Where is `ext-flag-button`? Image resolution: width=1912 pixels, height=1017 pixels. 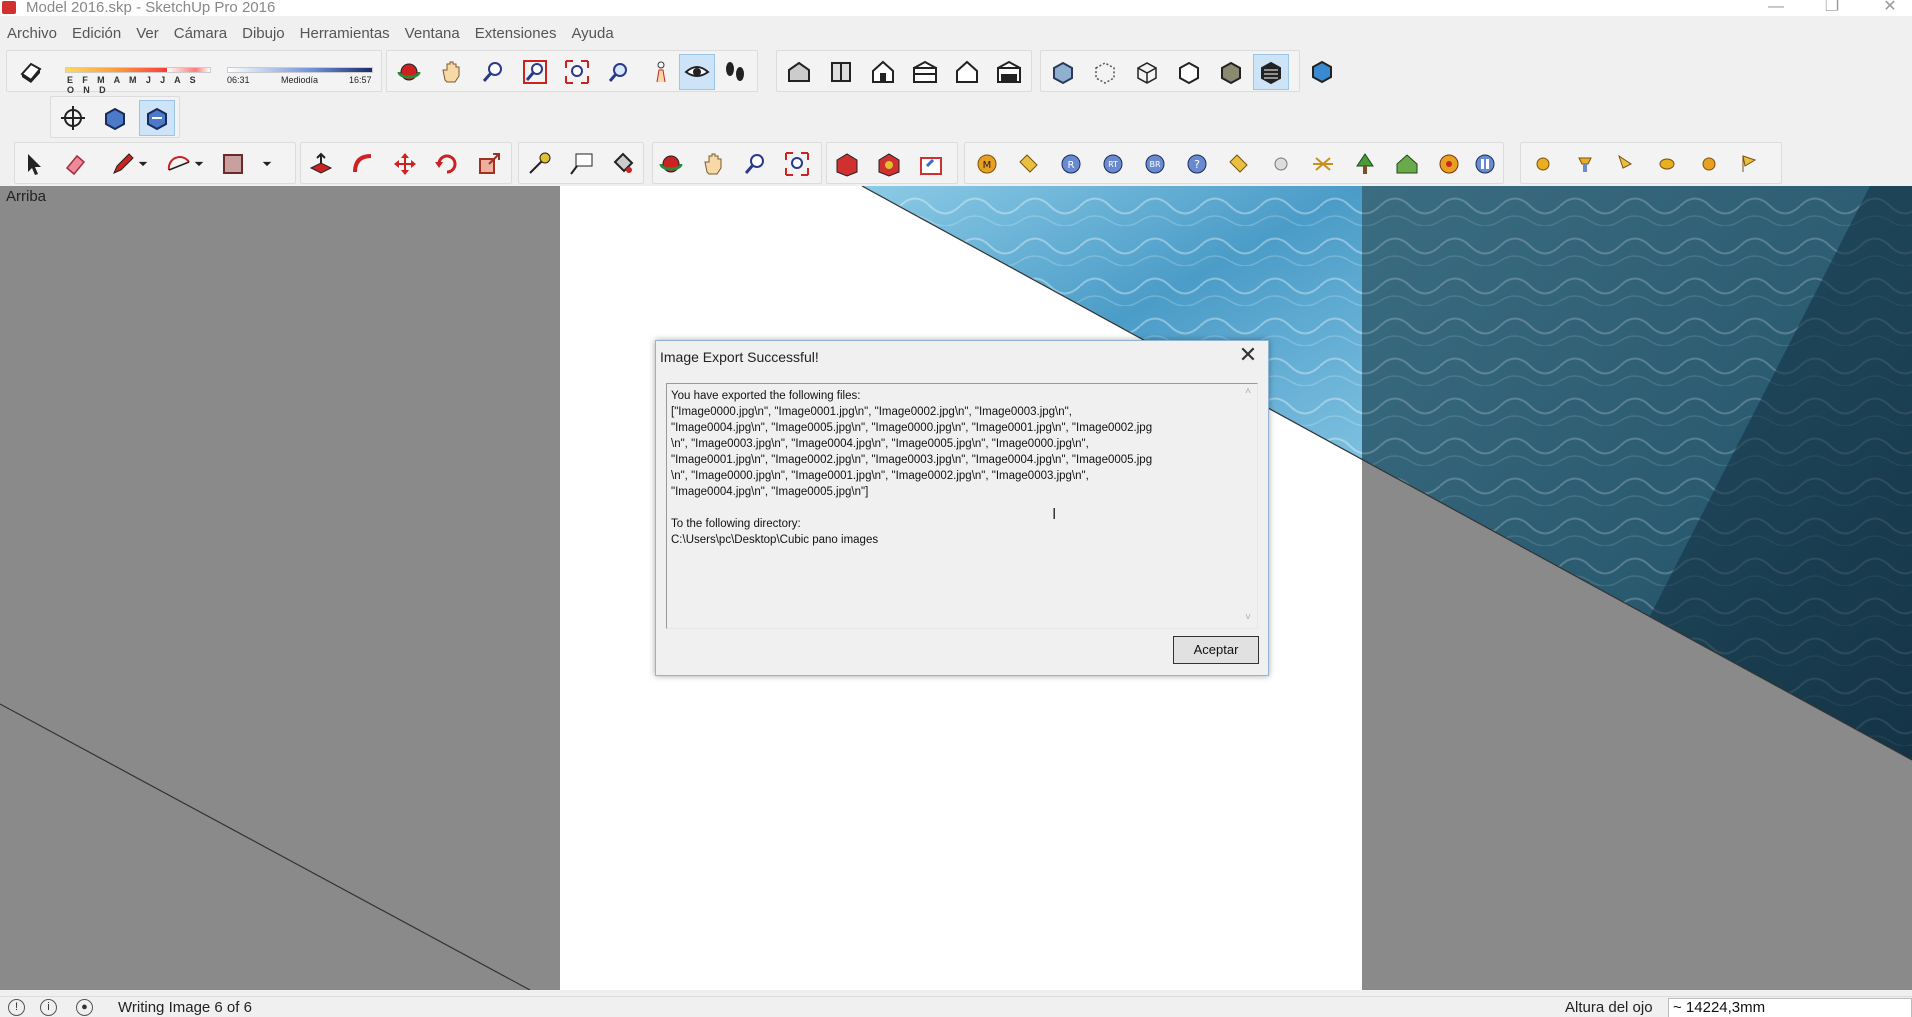 ext-flag-button is located at coordinates (1749, 164).